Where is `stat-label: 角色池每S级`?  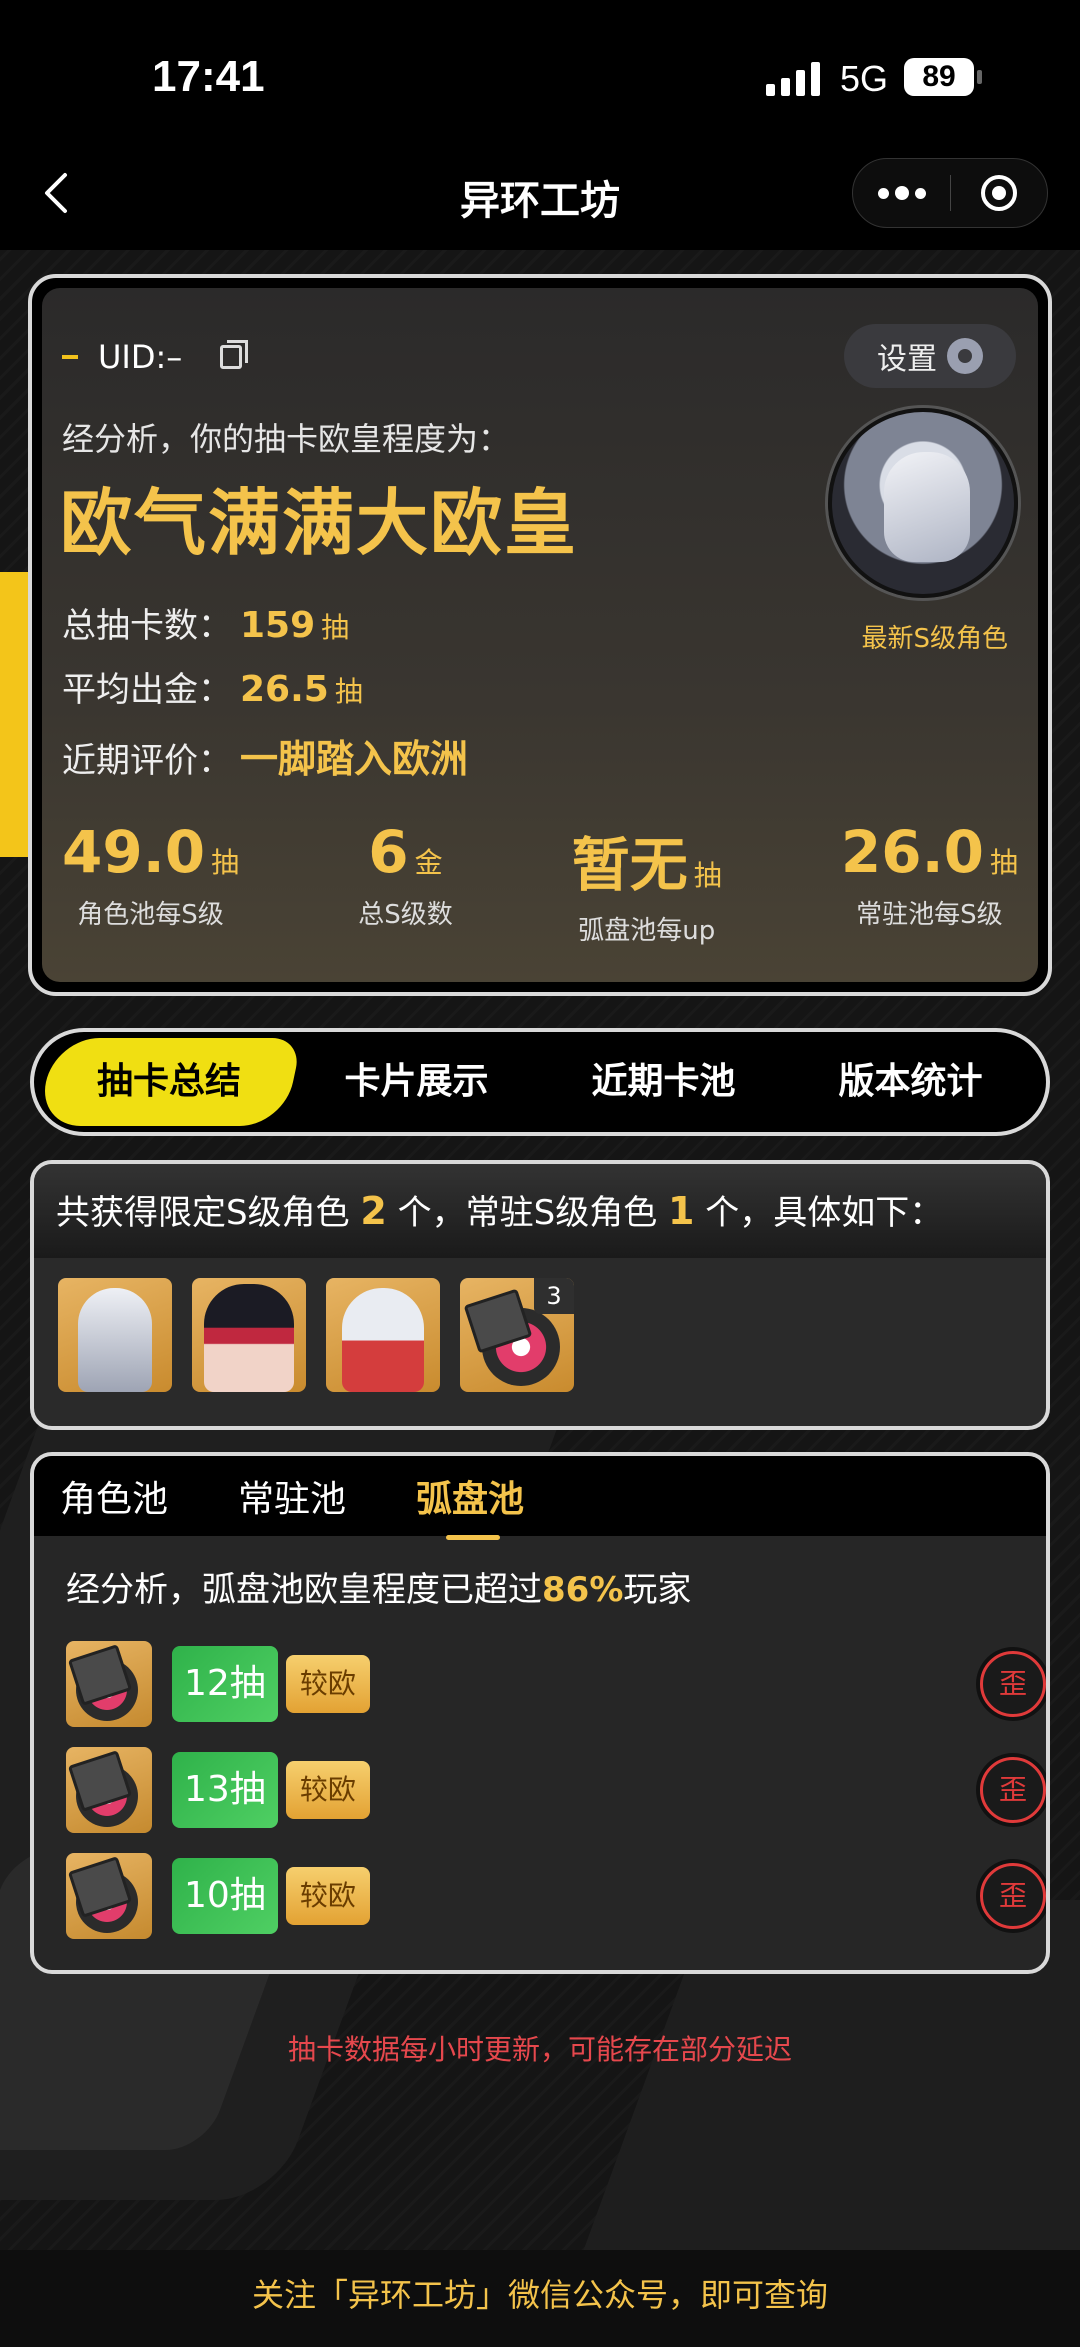 stat-label: 角色池每S级 is located at coordinates (150, 915).